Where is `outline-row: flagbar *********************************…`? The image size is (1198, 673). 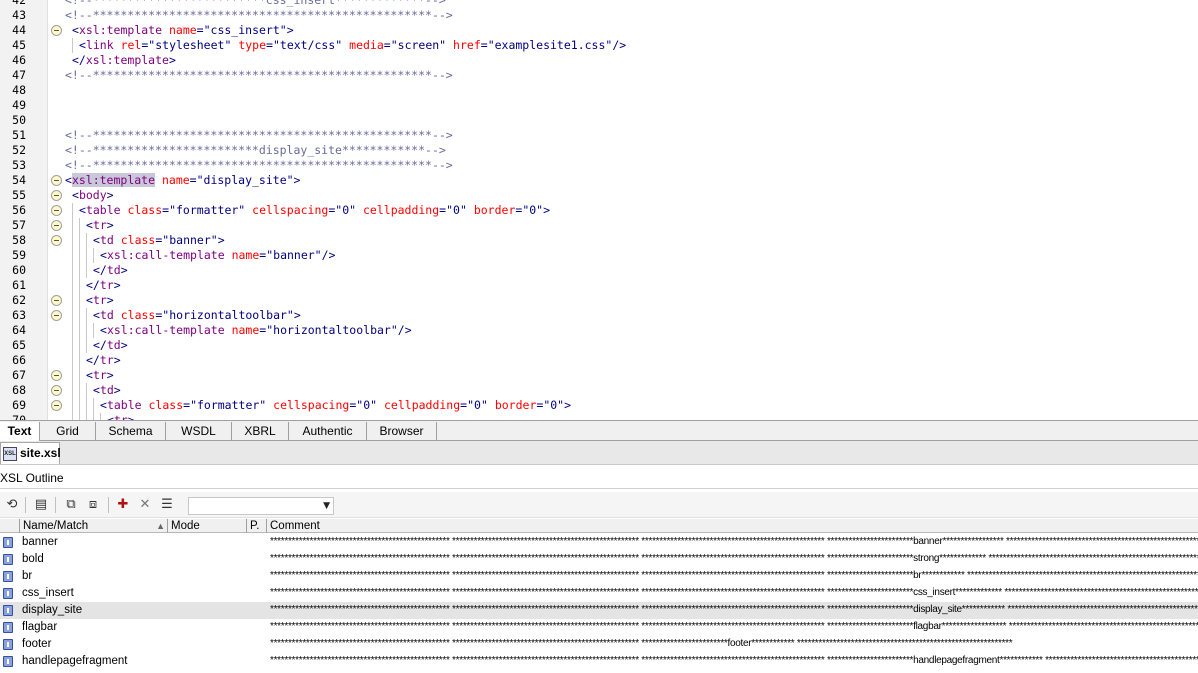 outline-row: flagbar *********************************… is located at coordinates (599, 627).